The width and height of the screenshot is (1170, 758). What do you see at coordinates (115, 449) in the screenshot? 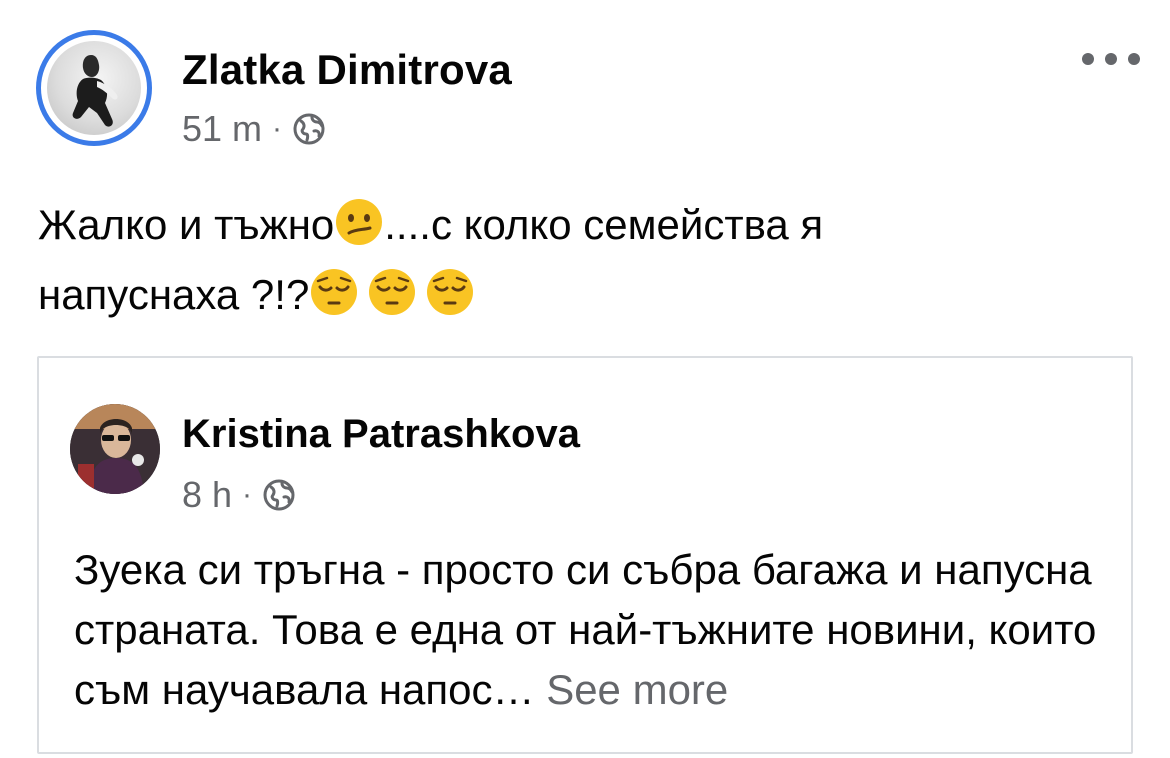
I see `shared-author-avatar` at bounding box center [115, 449].